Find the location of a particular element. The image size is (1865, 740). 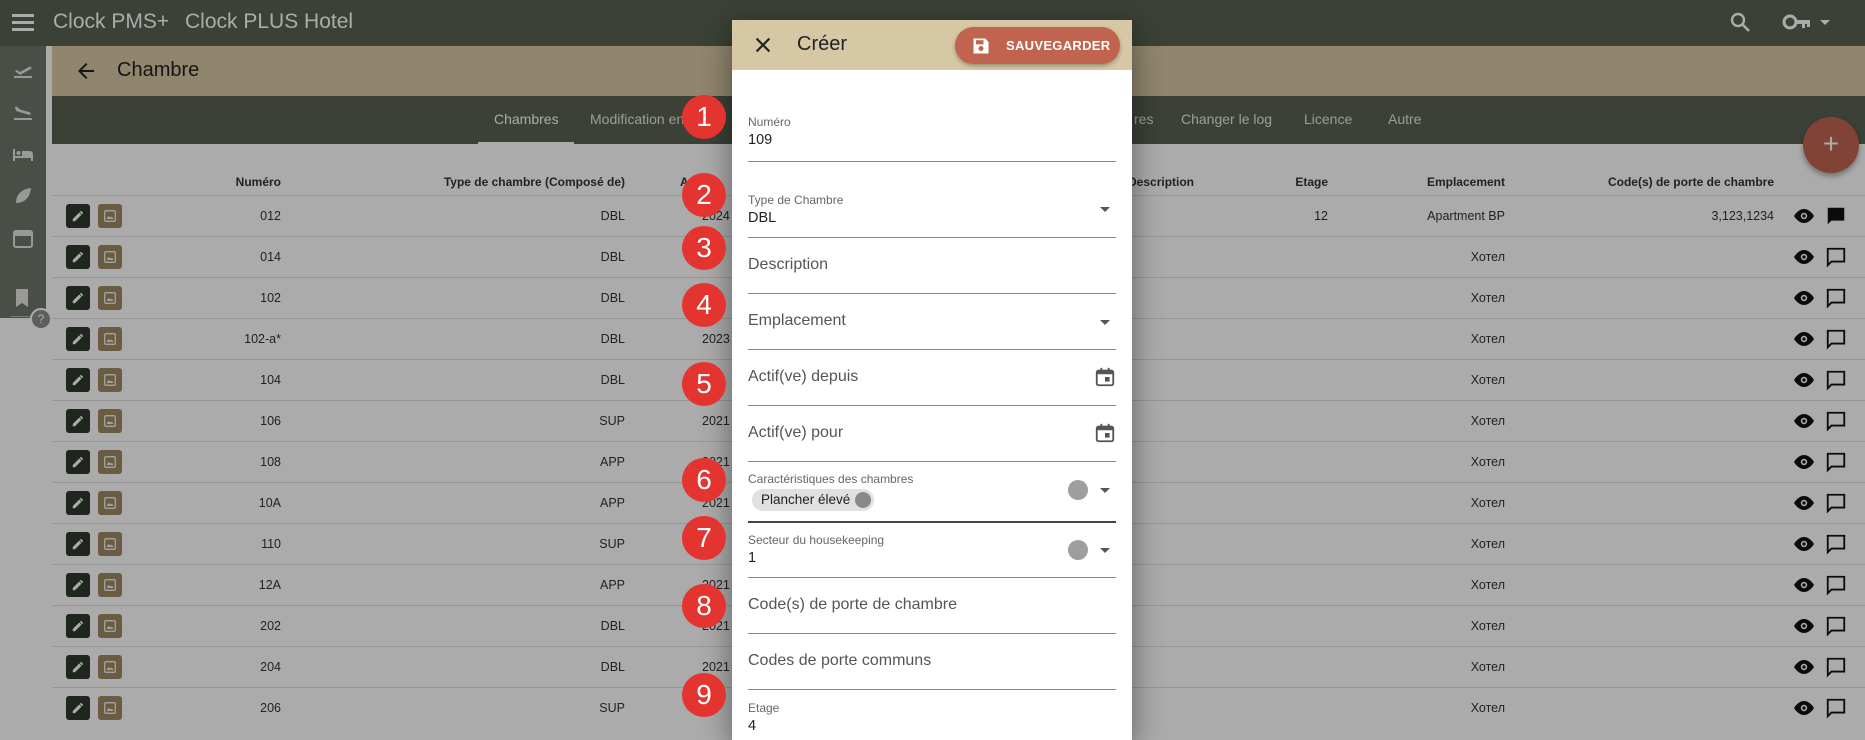

active-since-date-field: Actif(ve) depuis is located at coordinates (932, 378).